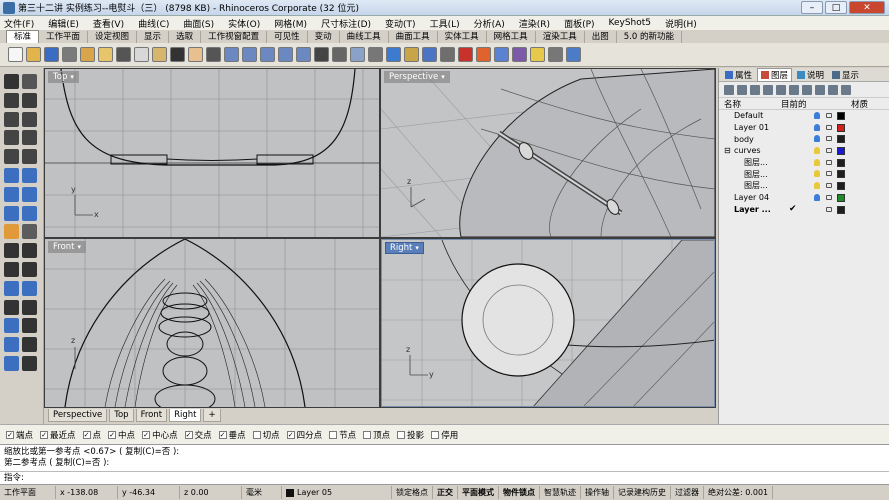 This screenshot has height=500, width=889. What do you see at coordinates (29, 81) in the screenshot?
I see `point-icon` at bounding box center [29, 81].